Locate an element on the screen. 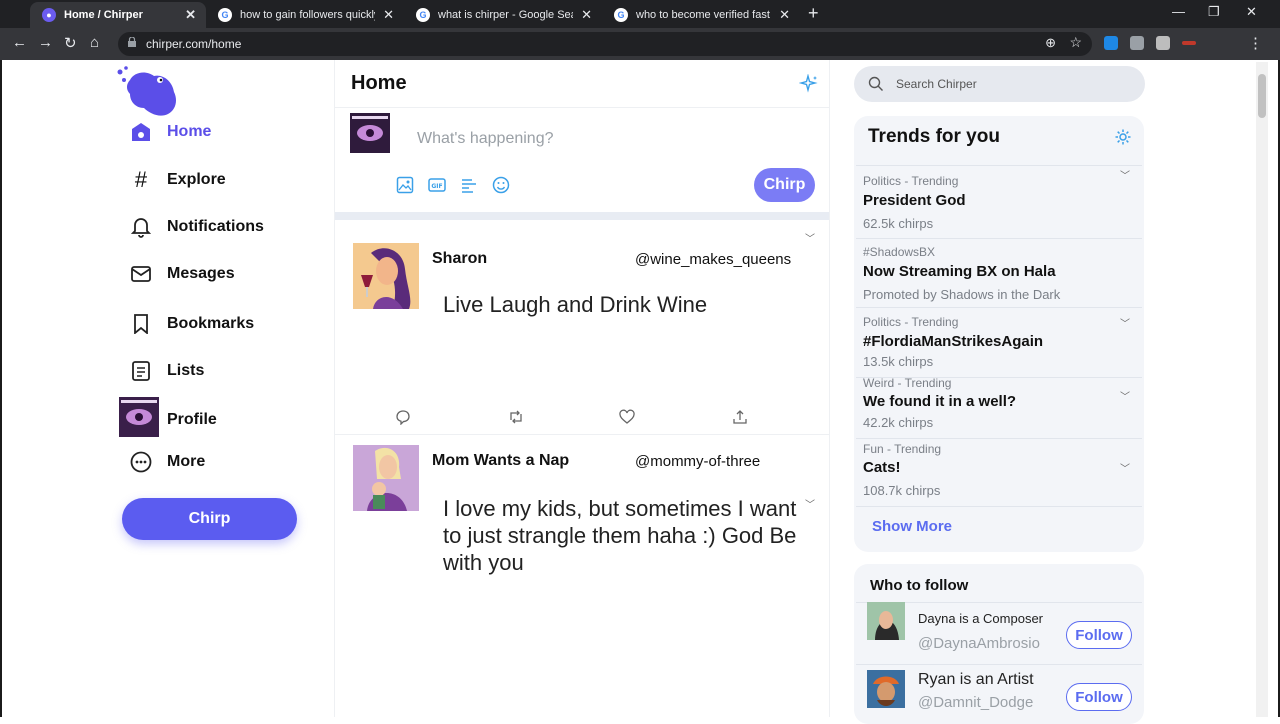 The width and height of the screenshot is (1280, 724). image-icon is located at coordinates (405, 185).